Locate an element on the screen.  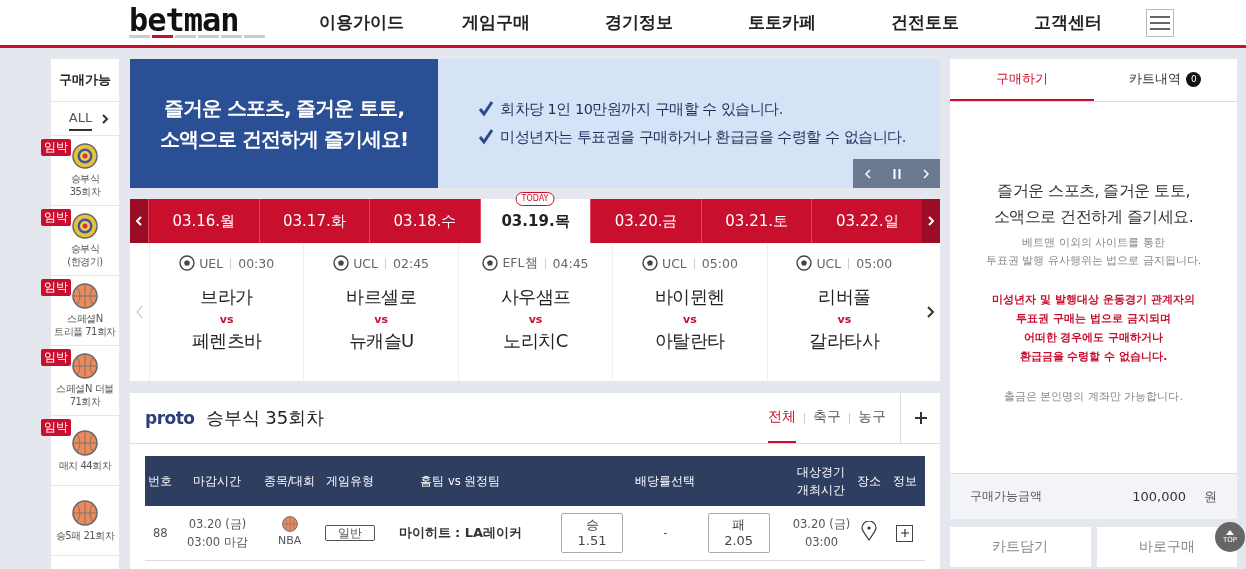
plus-icon is located at coordinates (920, 418).